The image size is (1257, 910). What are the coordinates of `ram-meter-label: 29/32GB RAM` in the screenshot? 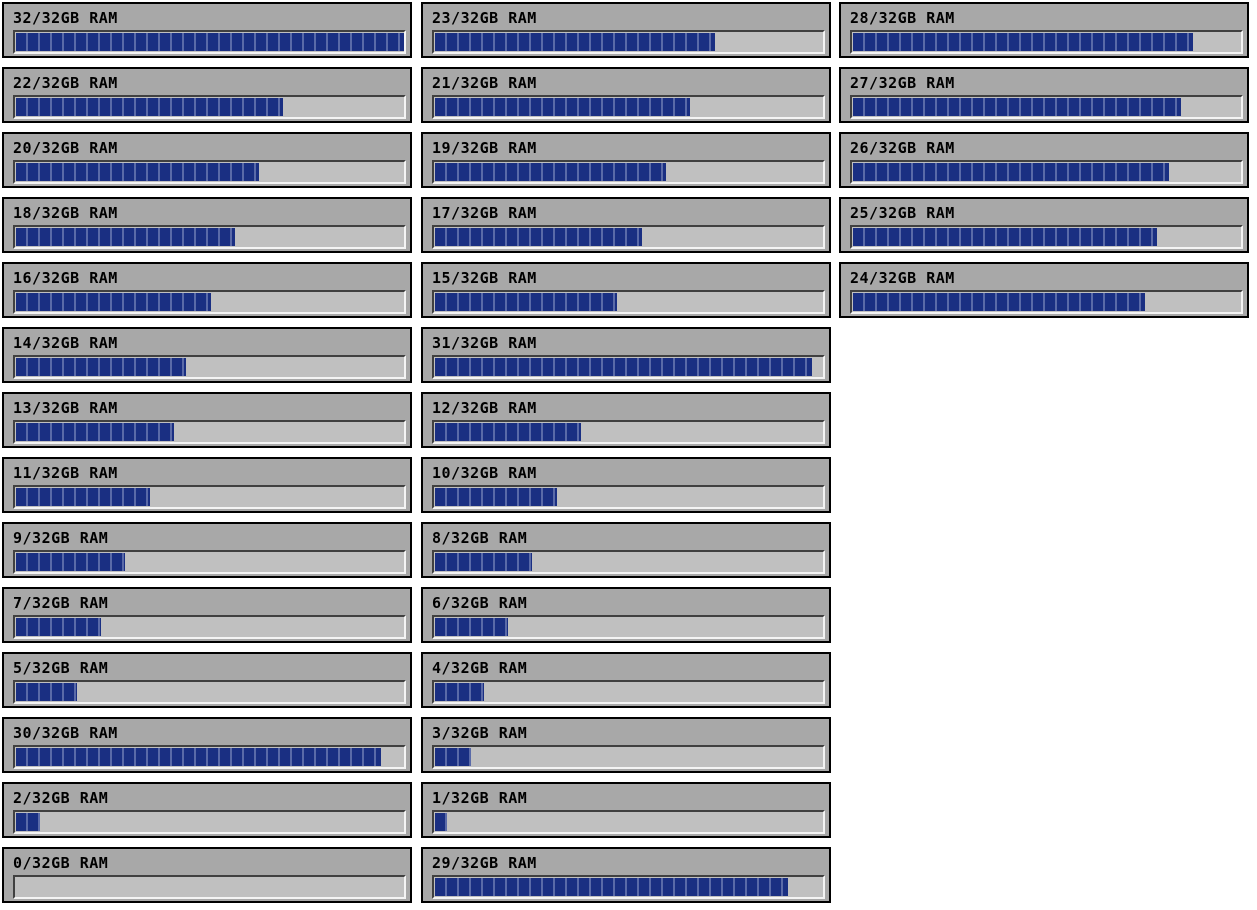 It's located at (484, 863).